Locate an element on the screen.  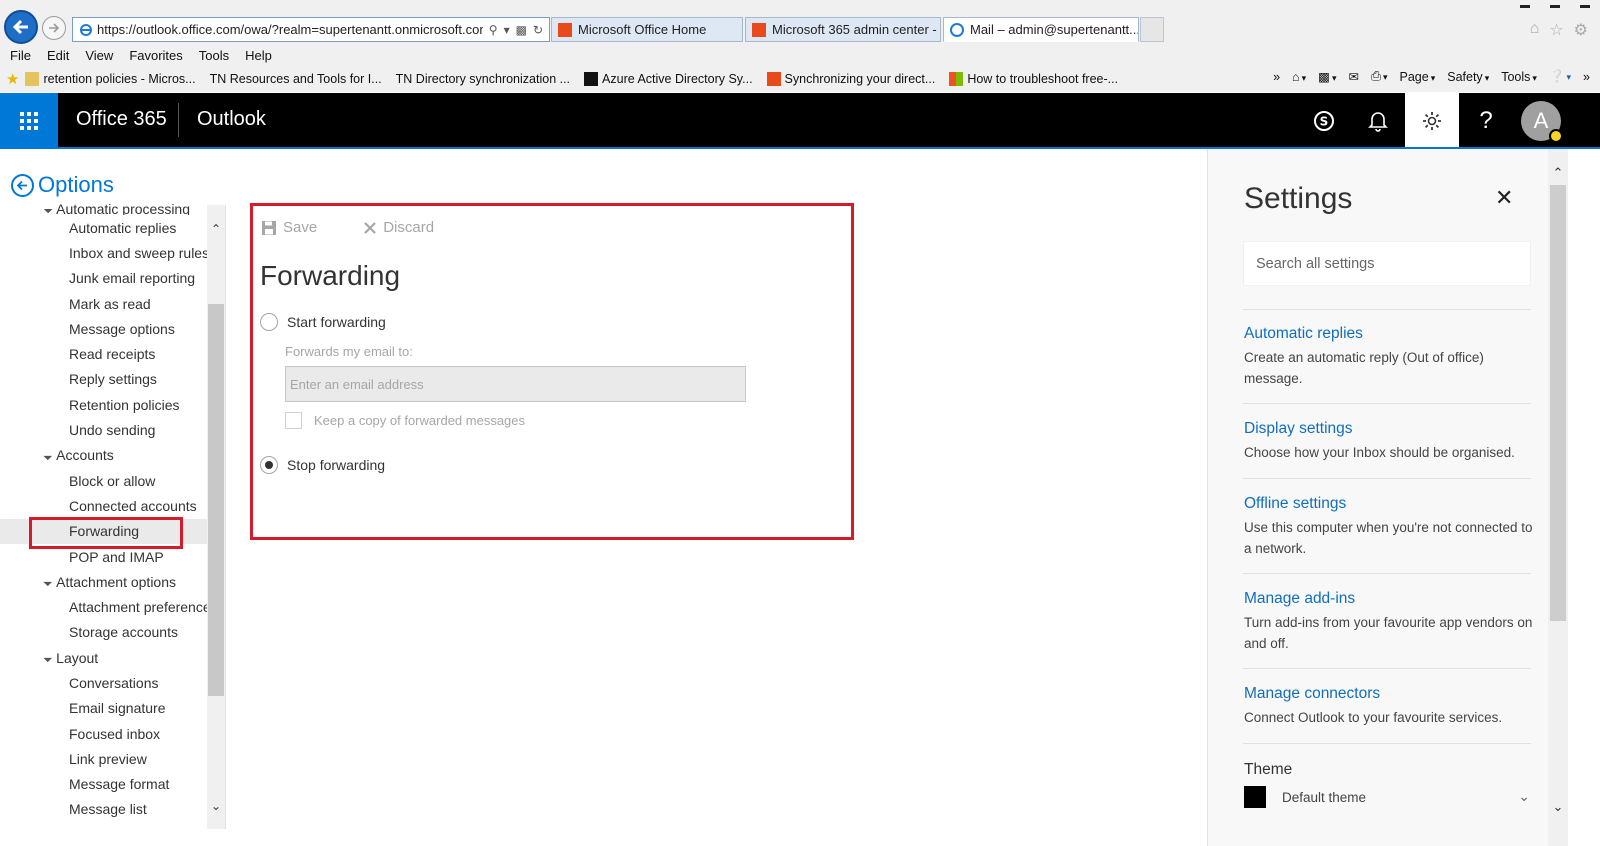
menu-tools: Tools is located at coordinates (214, 55).